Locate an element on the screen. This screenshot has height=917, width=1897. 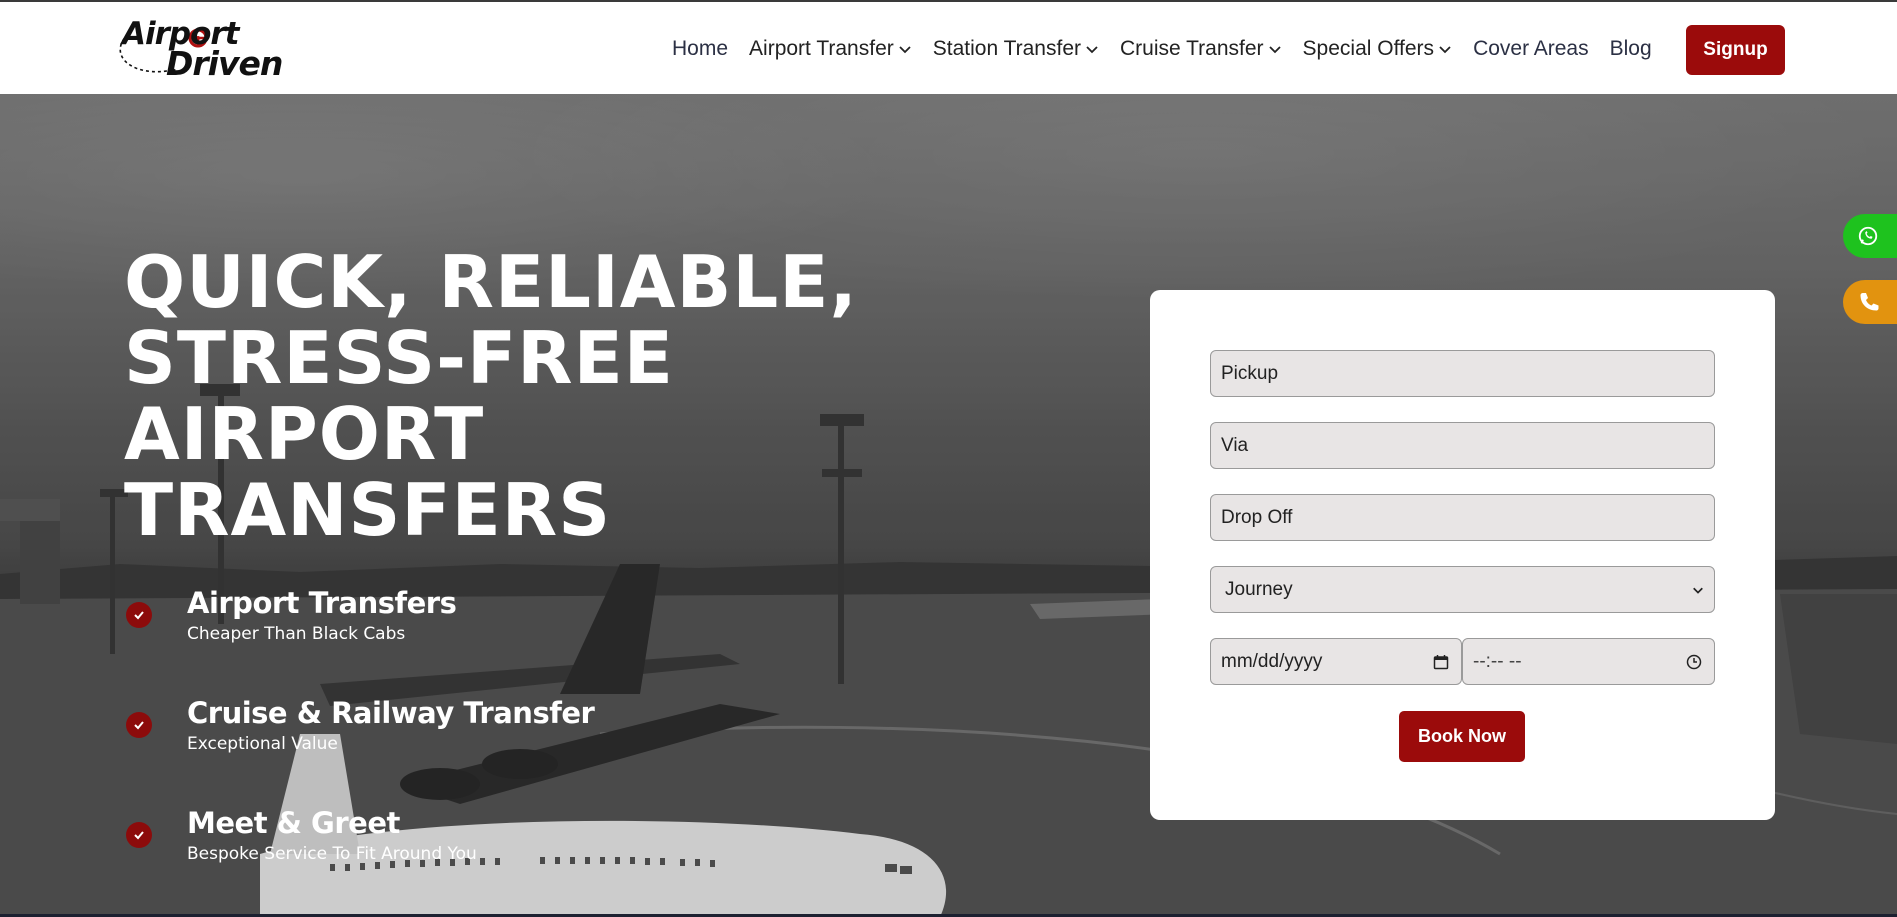
nav-item-special-offers: Special Offers is located at coordinates (1378, 49).